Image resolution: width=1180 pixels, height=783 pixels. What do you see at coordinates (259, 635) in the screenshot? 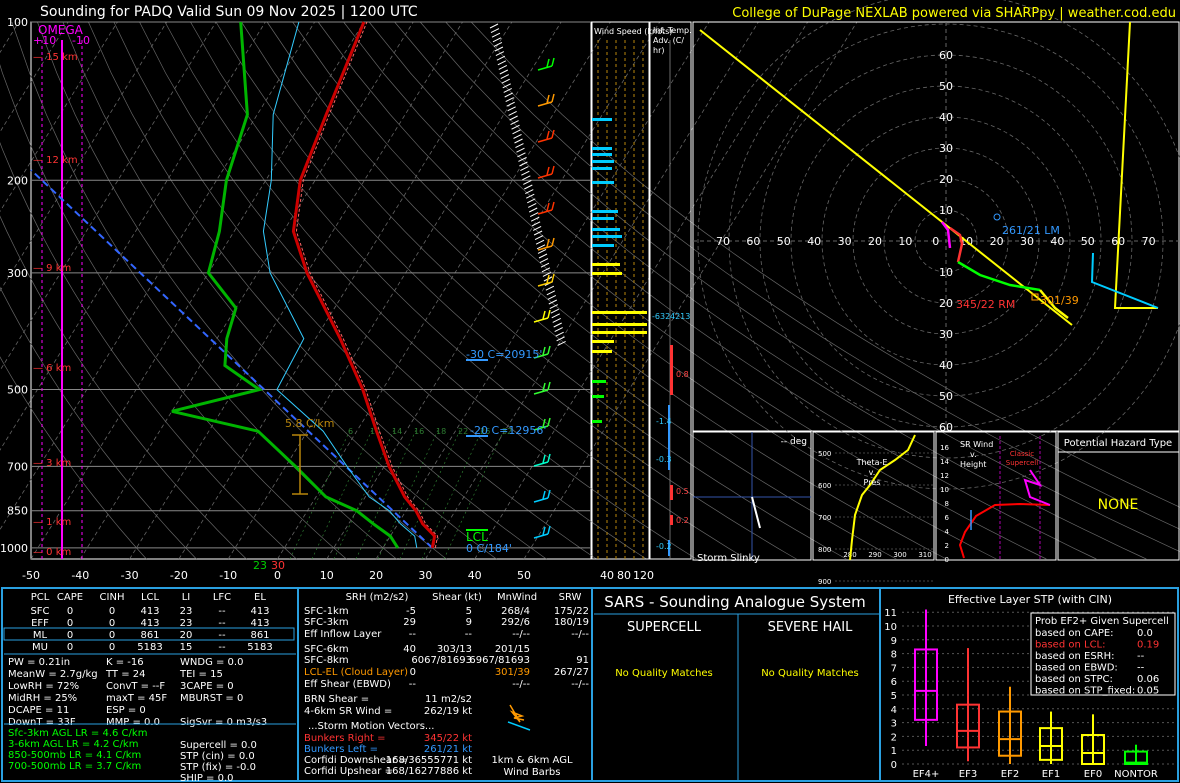
I see `parcel-cell: 861` at bounding box center [259, 635].